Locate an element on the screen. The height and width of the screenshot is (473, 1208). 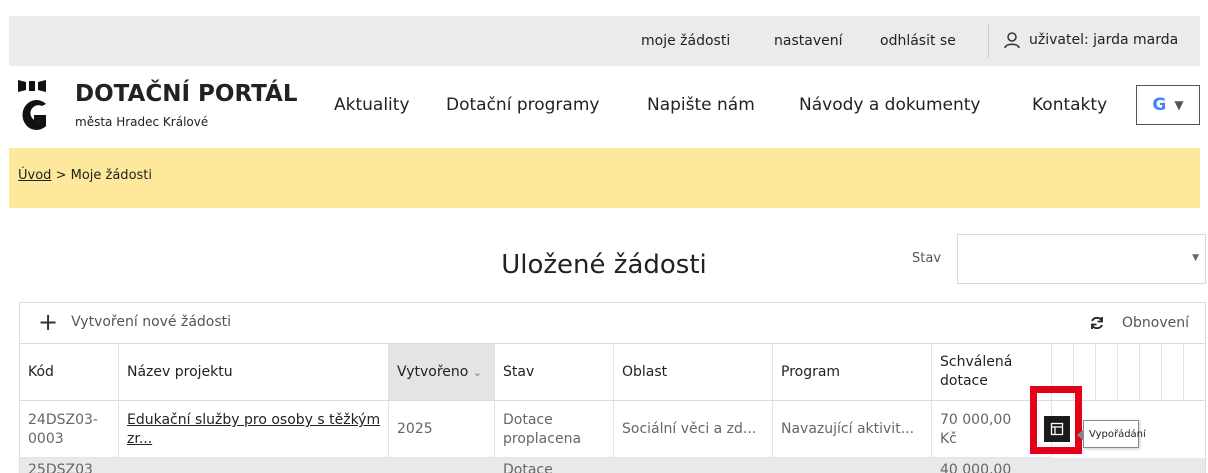
cell-created: 2025 is located at coordinates (442, 429).